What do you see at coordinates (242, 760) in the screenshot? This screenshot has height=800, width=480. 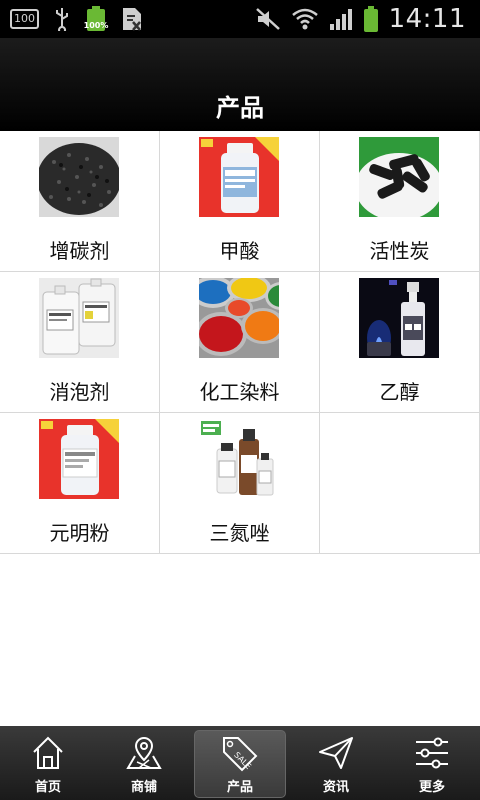 I see `svg-text: SALE` at bounding box center [242, 760].